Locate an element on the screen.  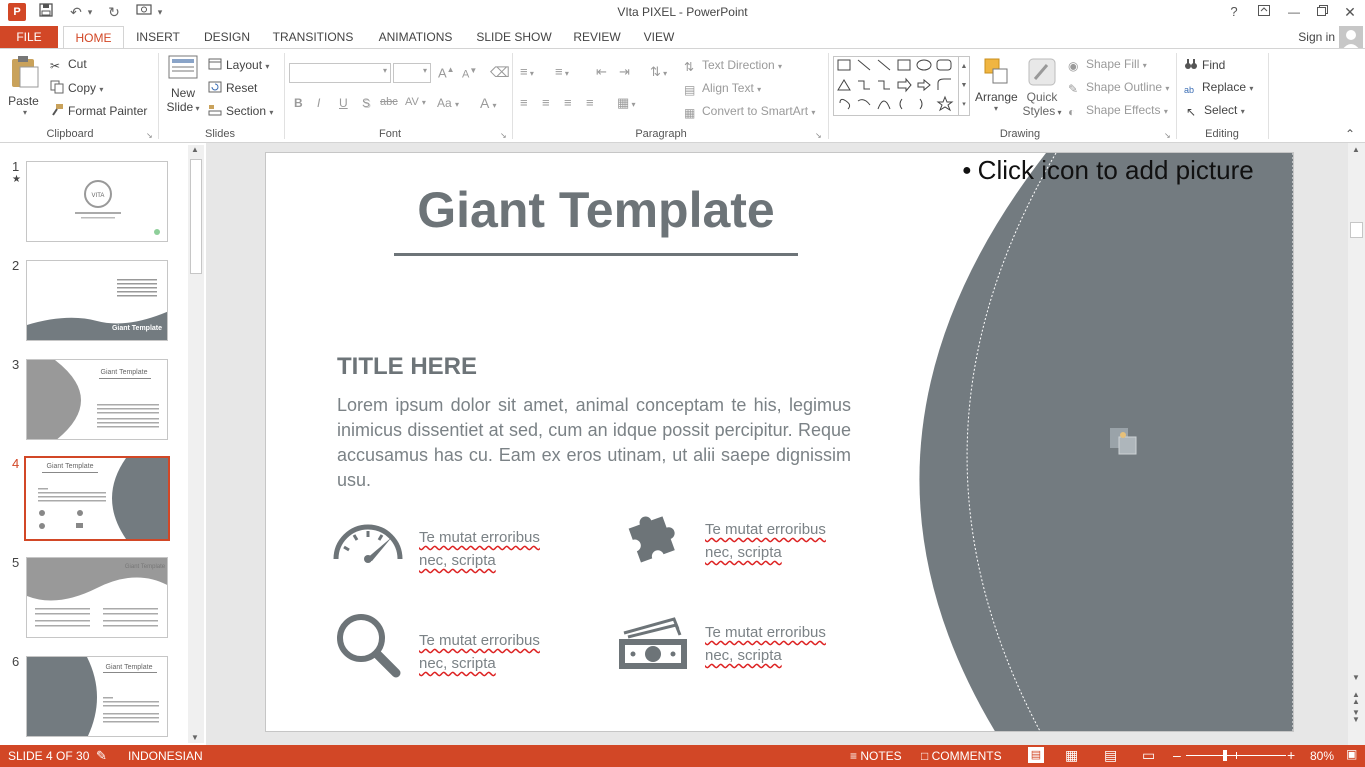
slide-thumbnail-5: Giant Template is located at coordinates (97, 597).